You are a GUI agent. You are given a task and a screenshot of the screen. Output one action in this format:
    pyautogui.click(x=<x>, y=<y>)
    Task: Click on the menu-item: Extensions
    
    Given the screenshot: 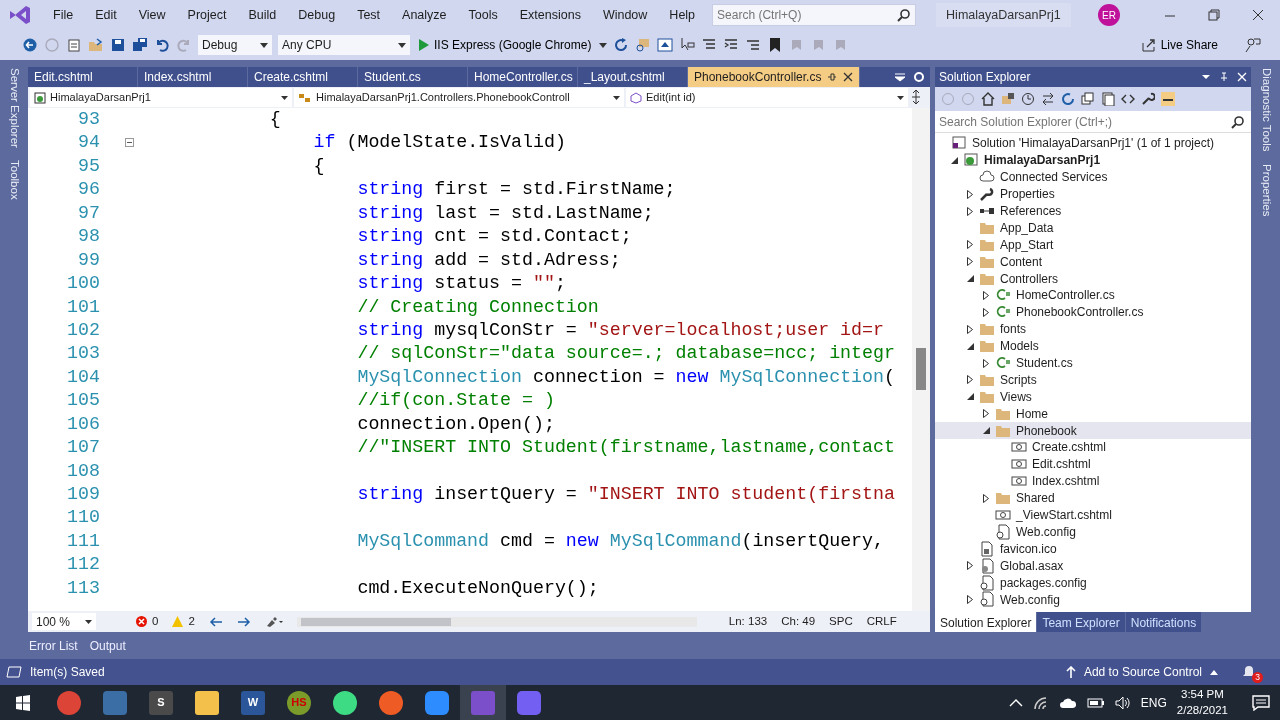 What is the action you would take?
    pyautogui.click(x=550, y=15)
    